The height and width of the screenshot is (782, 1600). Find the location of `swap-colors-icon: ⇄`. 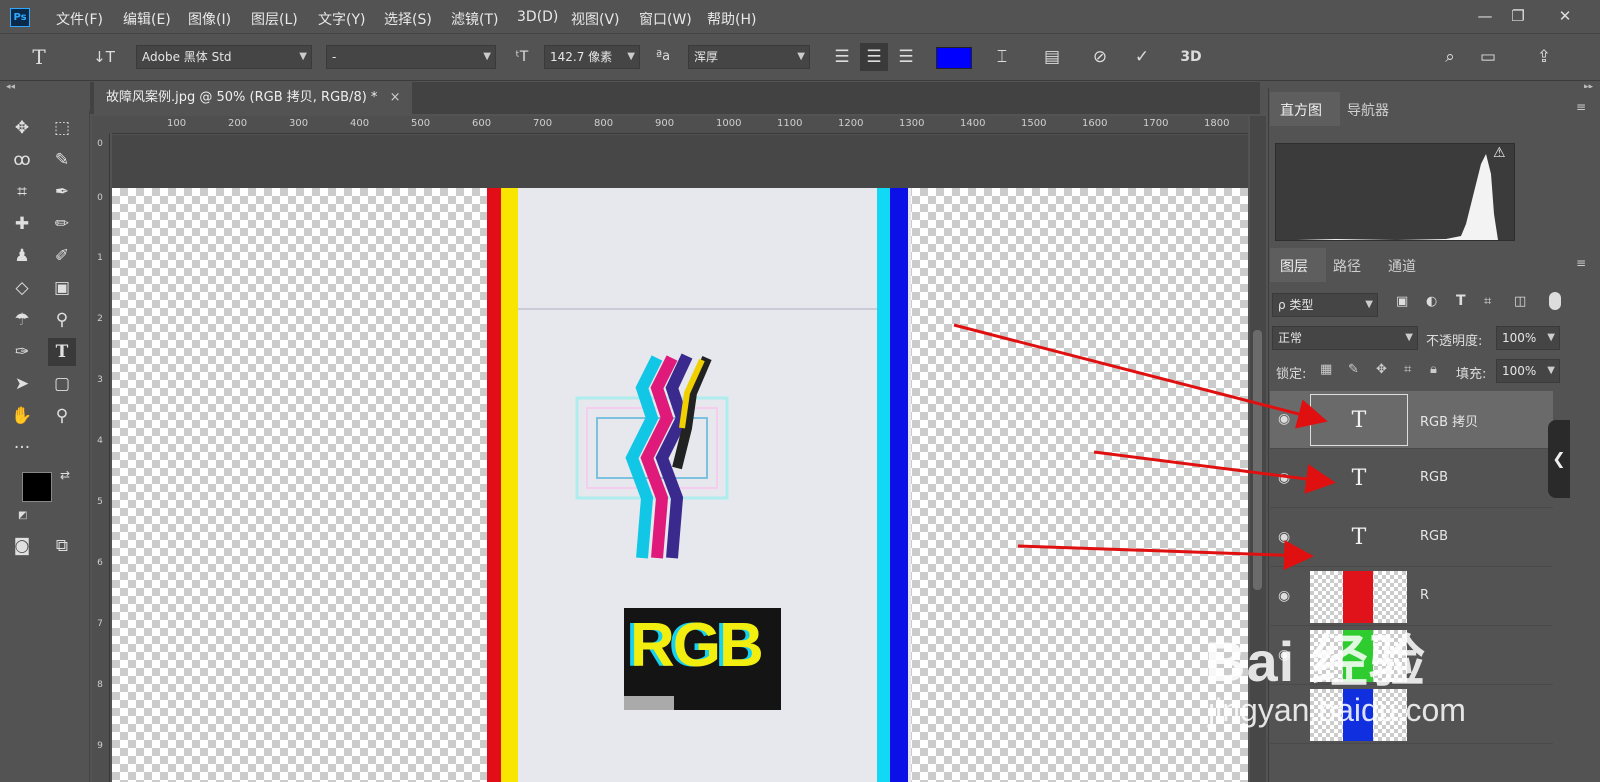

swap-colors-icon: ⇄ is located at coordinates (65, 475).